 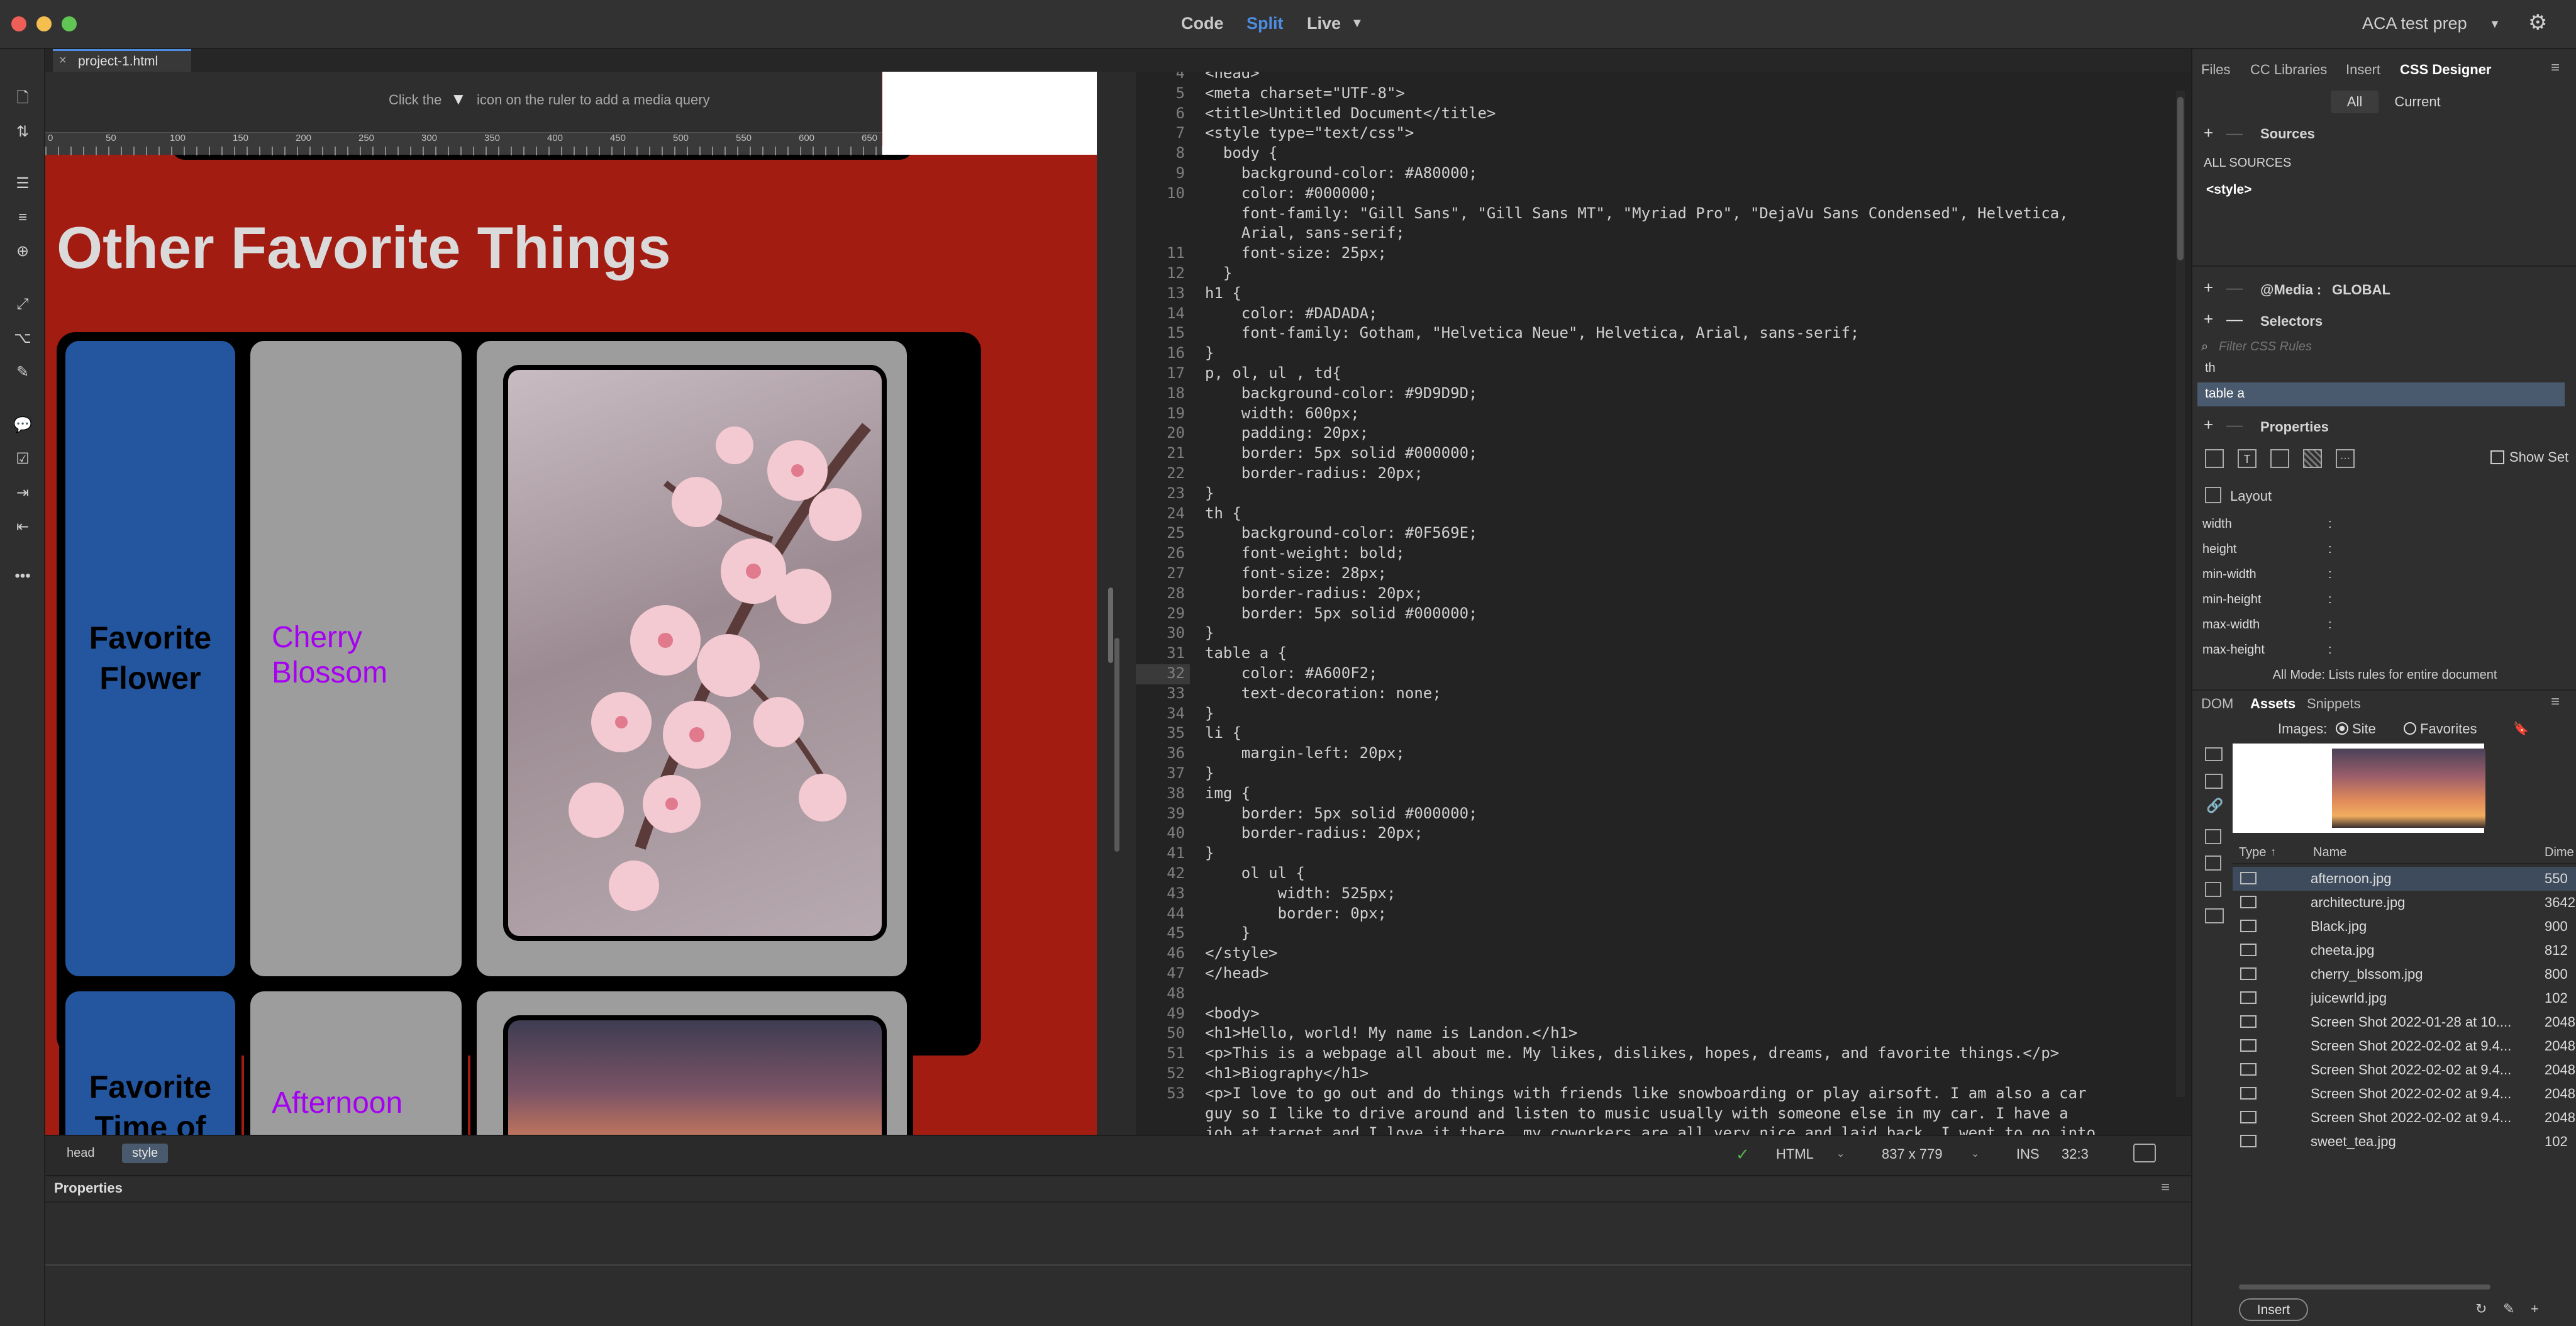 What do you see at coordinates (1116, 745) in the screenshot?
I see `design-scroll-thumb` at bounding box center [1116, 745].